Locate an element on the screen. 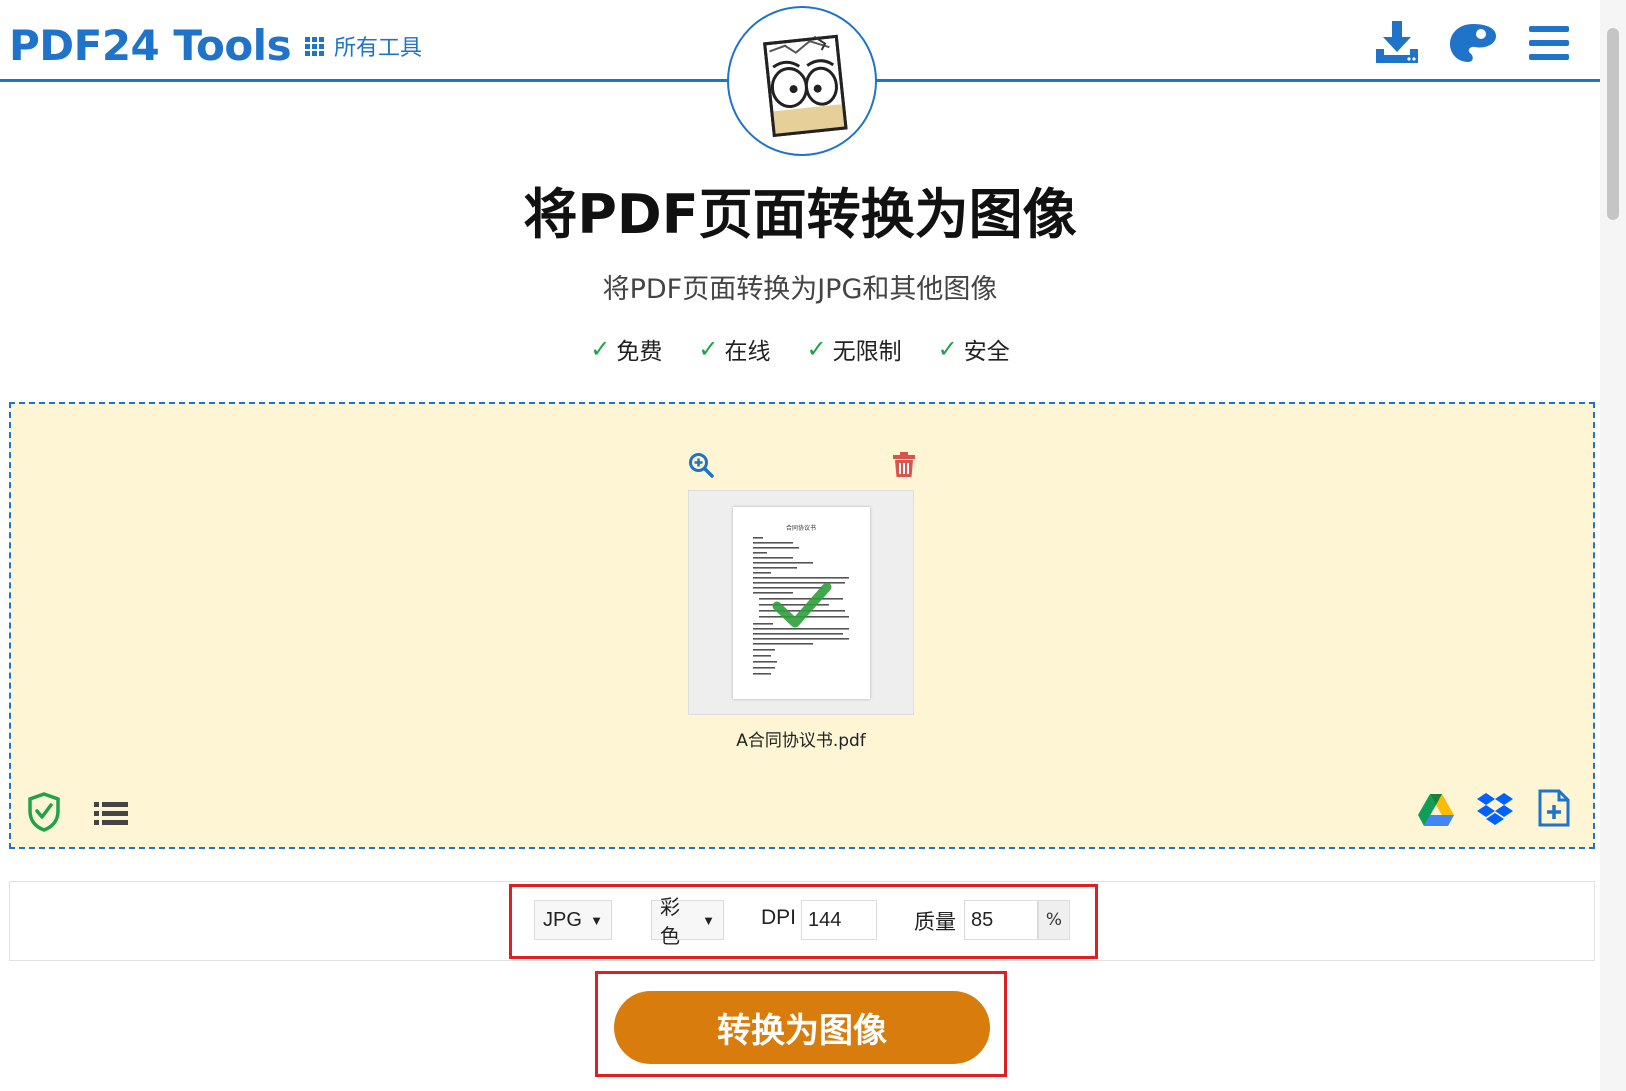 The height and width of the screenshot is (1091, 1626). palette-icon is located at coordinates (1473, 43).